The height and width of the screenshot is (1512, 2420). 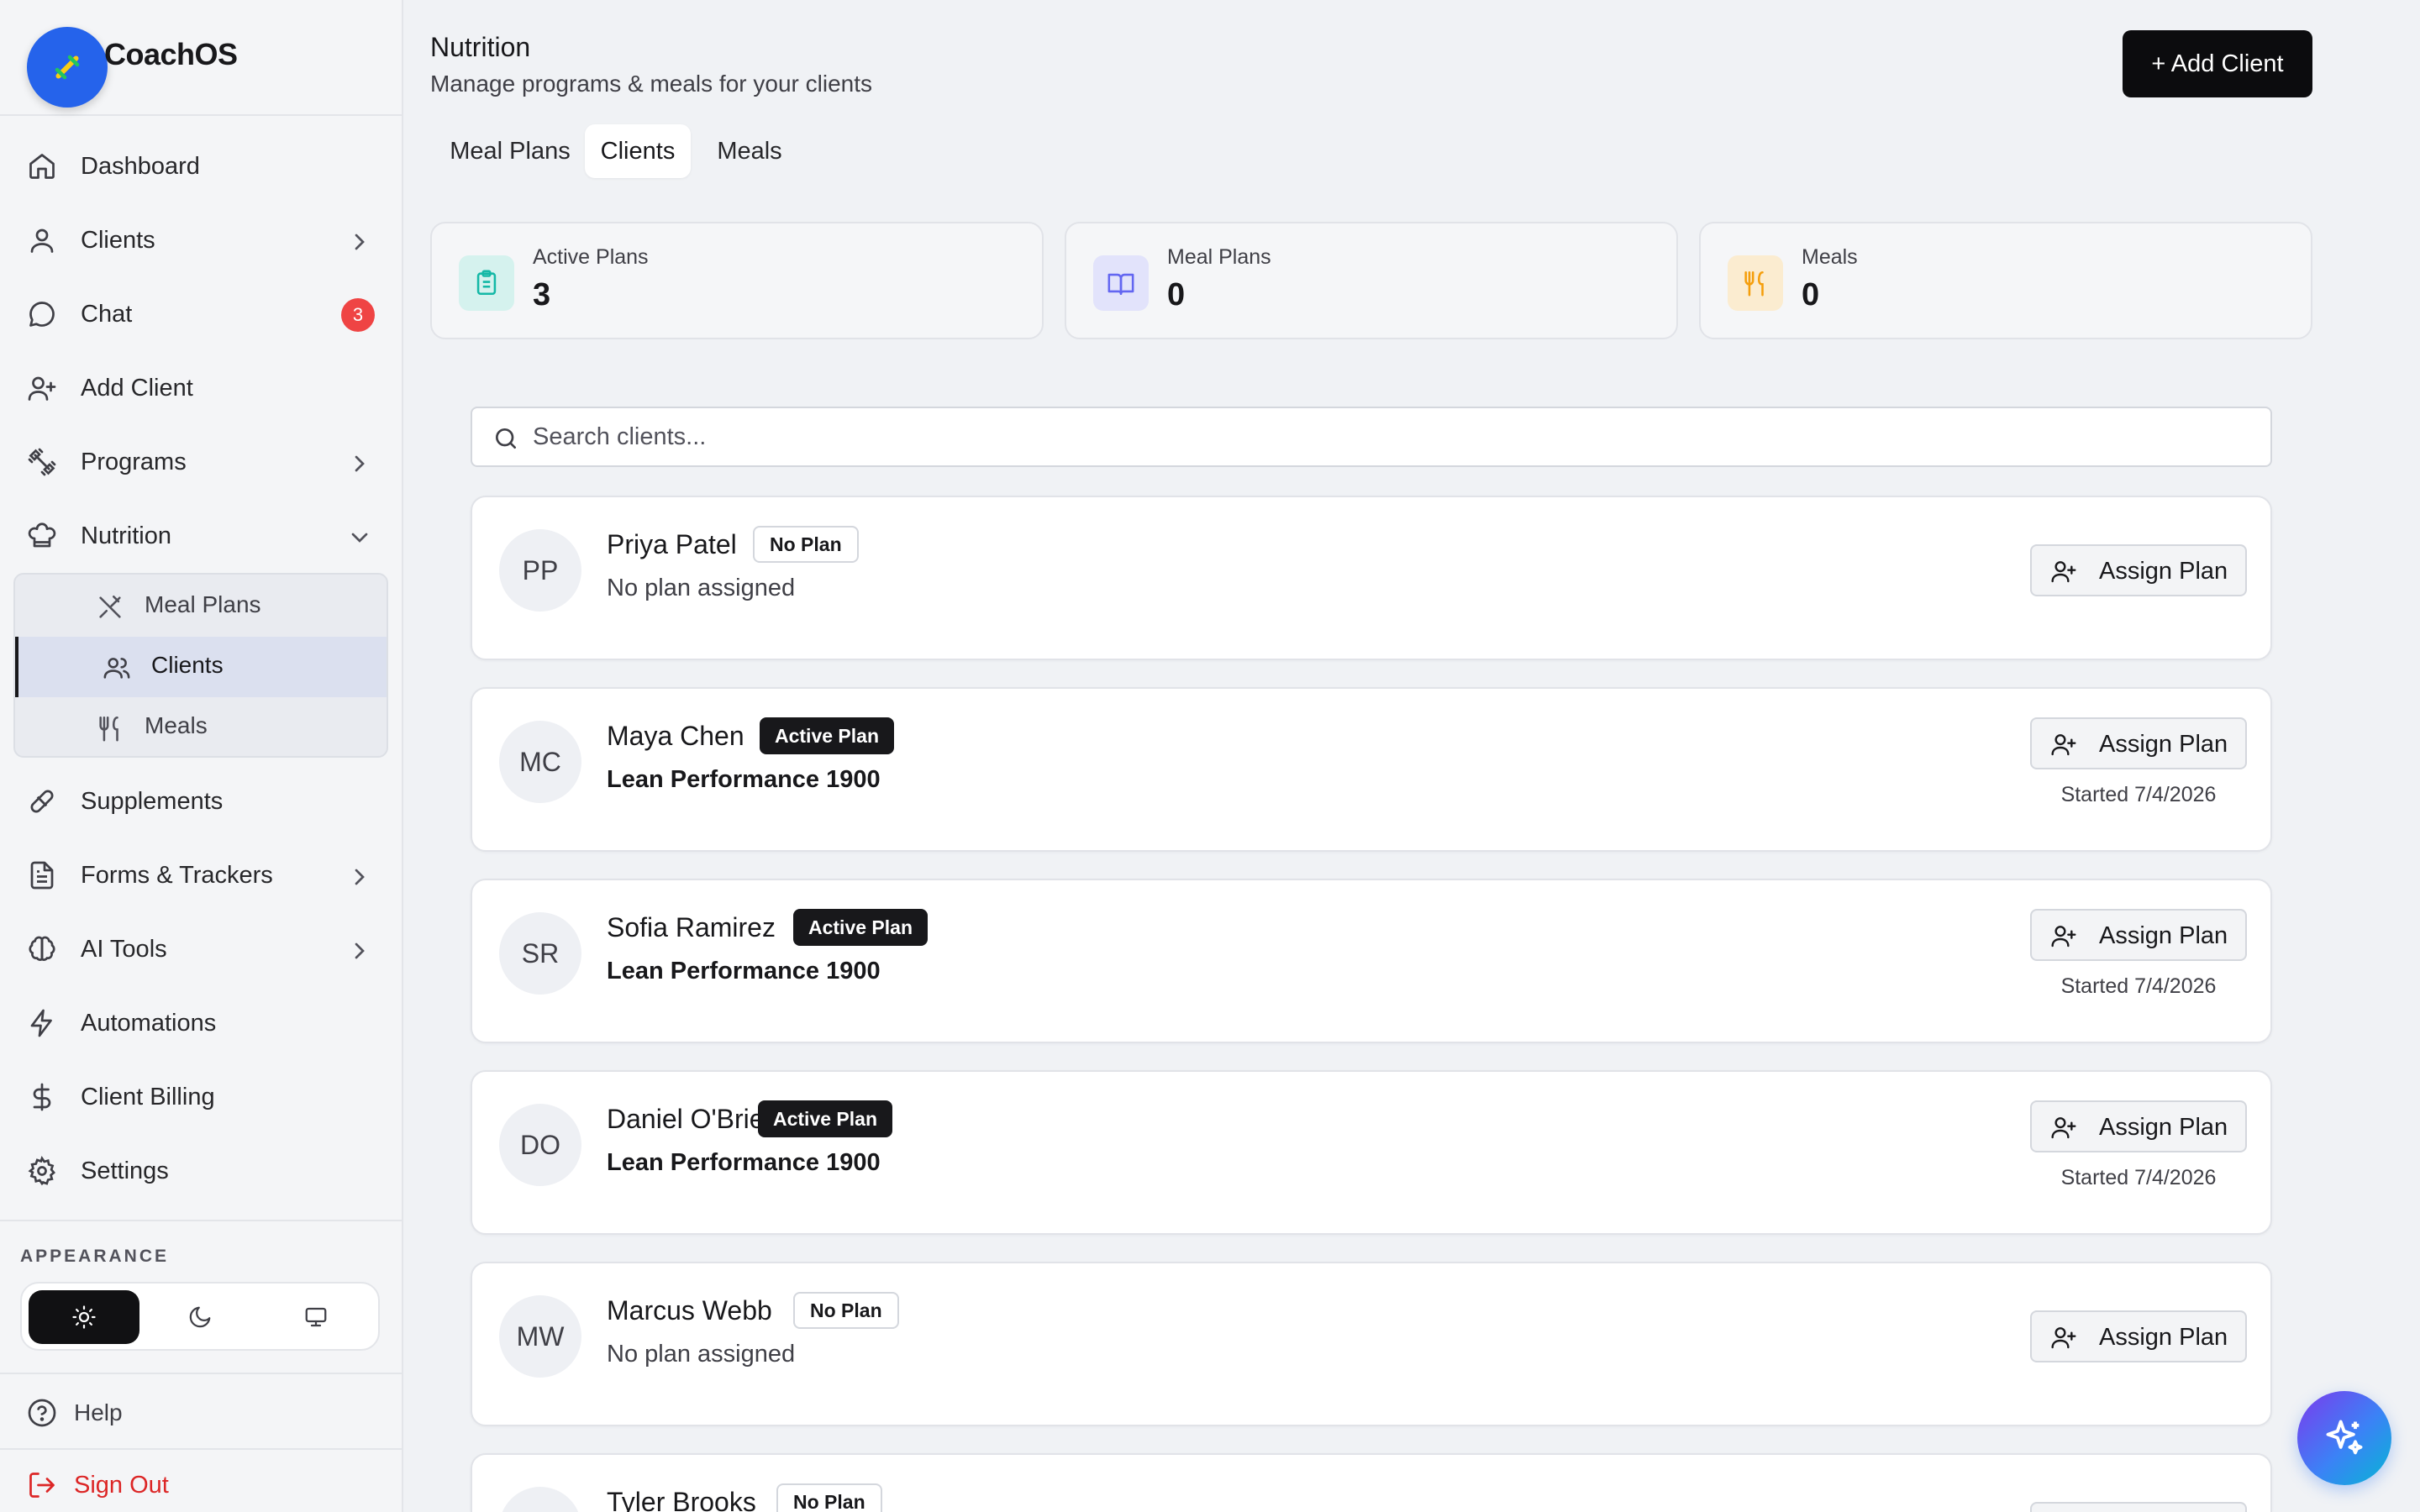 I want to click on search-box, so click(x=1372, y=437).